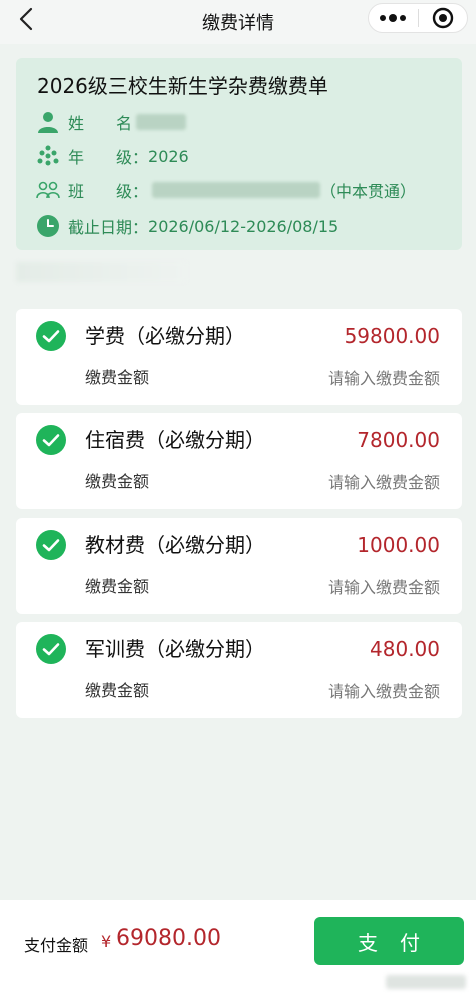 The height and width of the screenshot is (1000, 476). I want to click on class-row: 班 级： （中本贯通）, so click(226, 190).